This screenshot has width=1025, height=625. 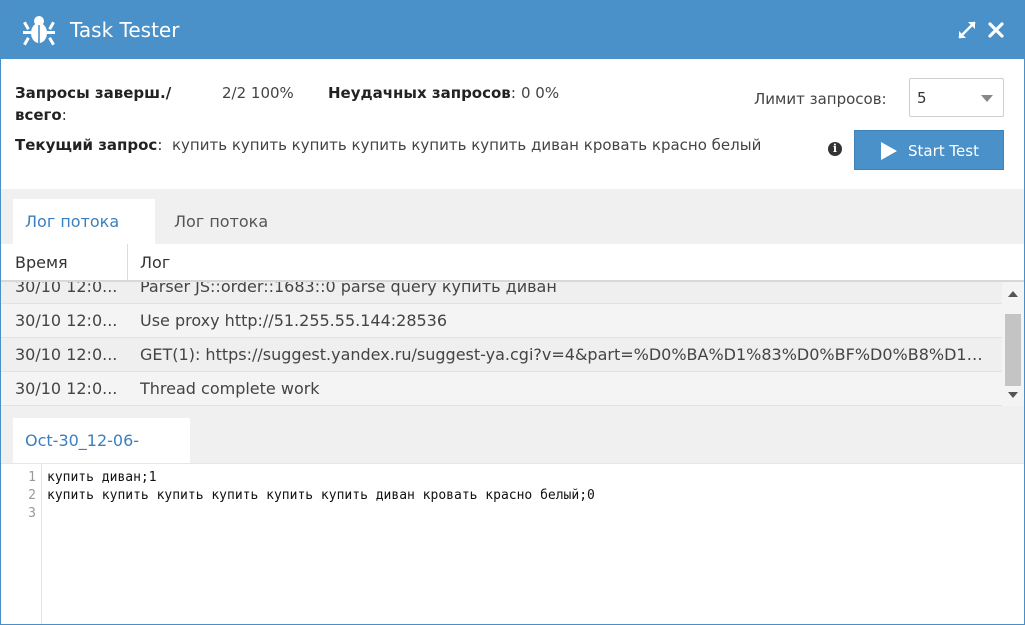 I want to click on column-header-time: Время, so click(x=41, y=263).